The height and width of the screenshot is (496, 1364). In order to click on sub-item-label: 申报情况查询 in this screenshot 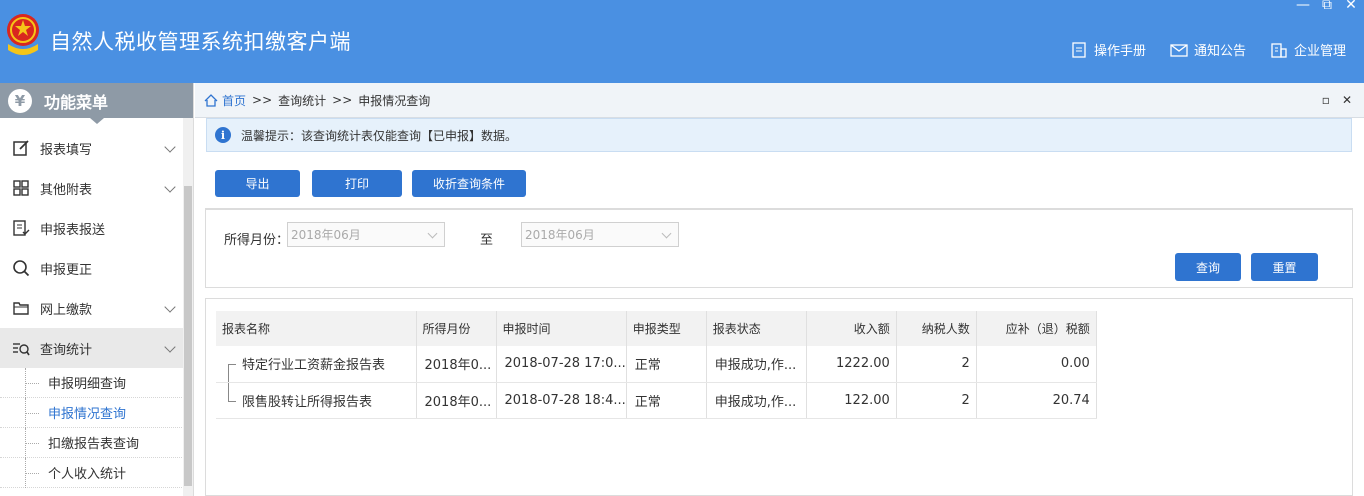, I will do `click(87, 414)`.